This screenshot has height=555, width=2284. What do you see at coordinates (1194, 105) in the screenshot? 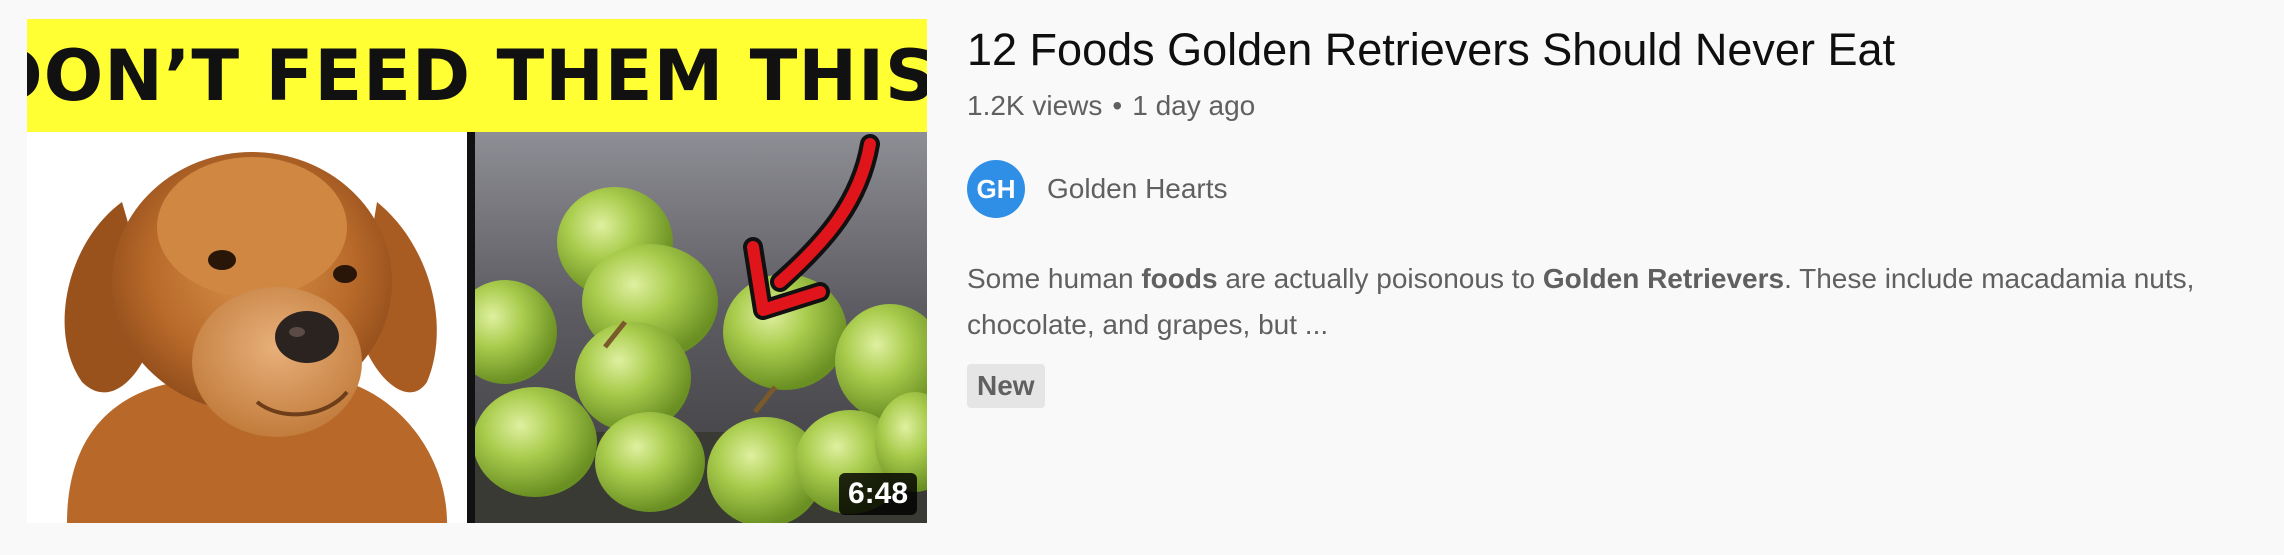
I see `upload-age: 1 day ago` at bounding box center [1194, 105].